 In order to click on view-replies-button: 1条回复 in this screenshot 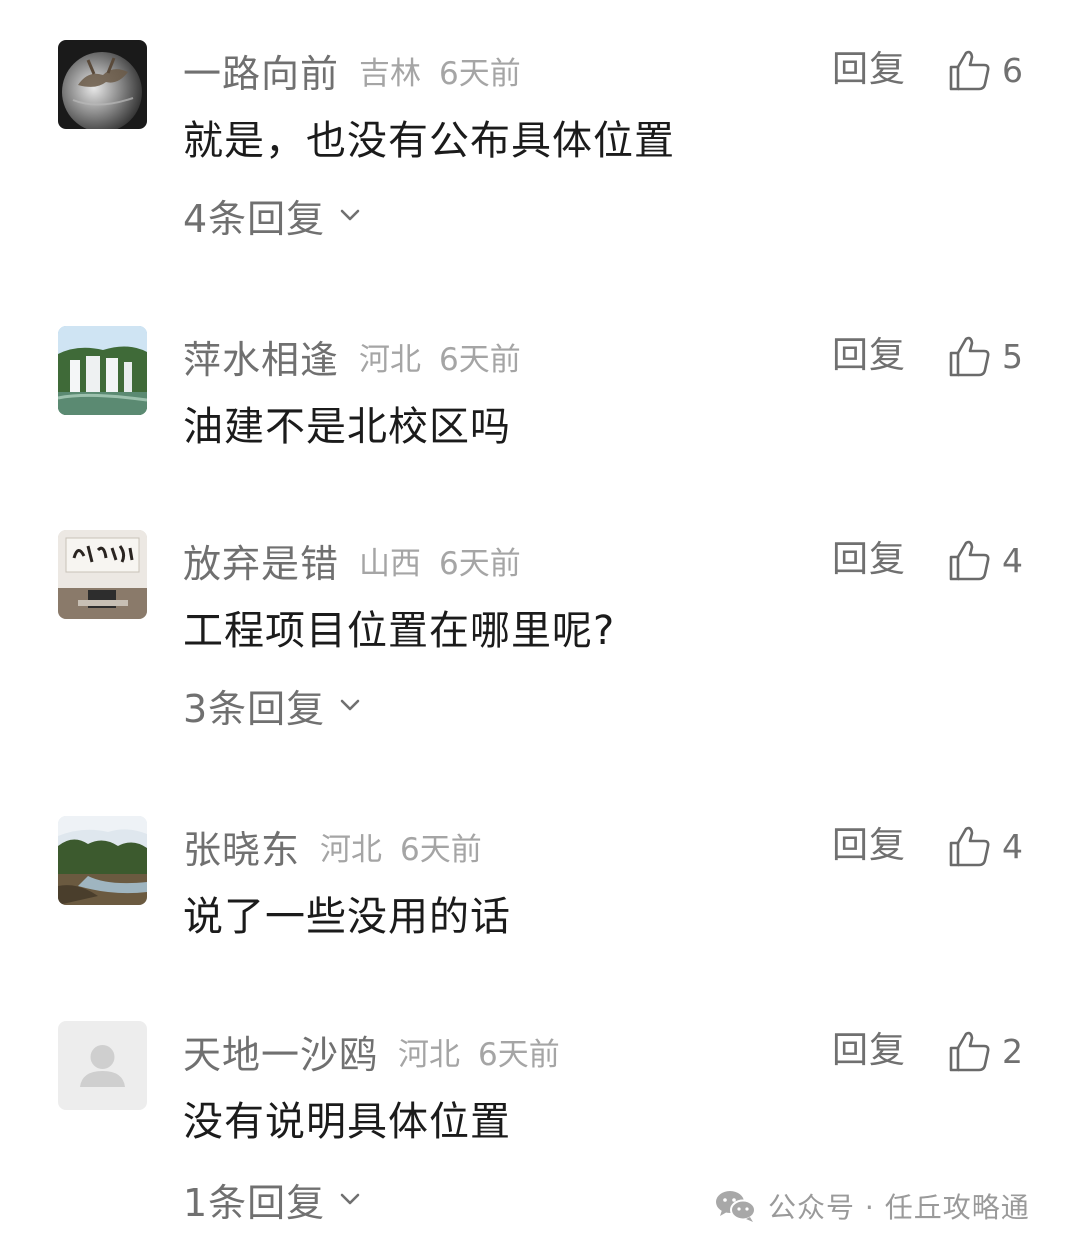, I will do `click(273, 1199)`.